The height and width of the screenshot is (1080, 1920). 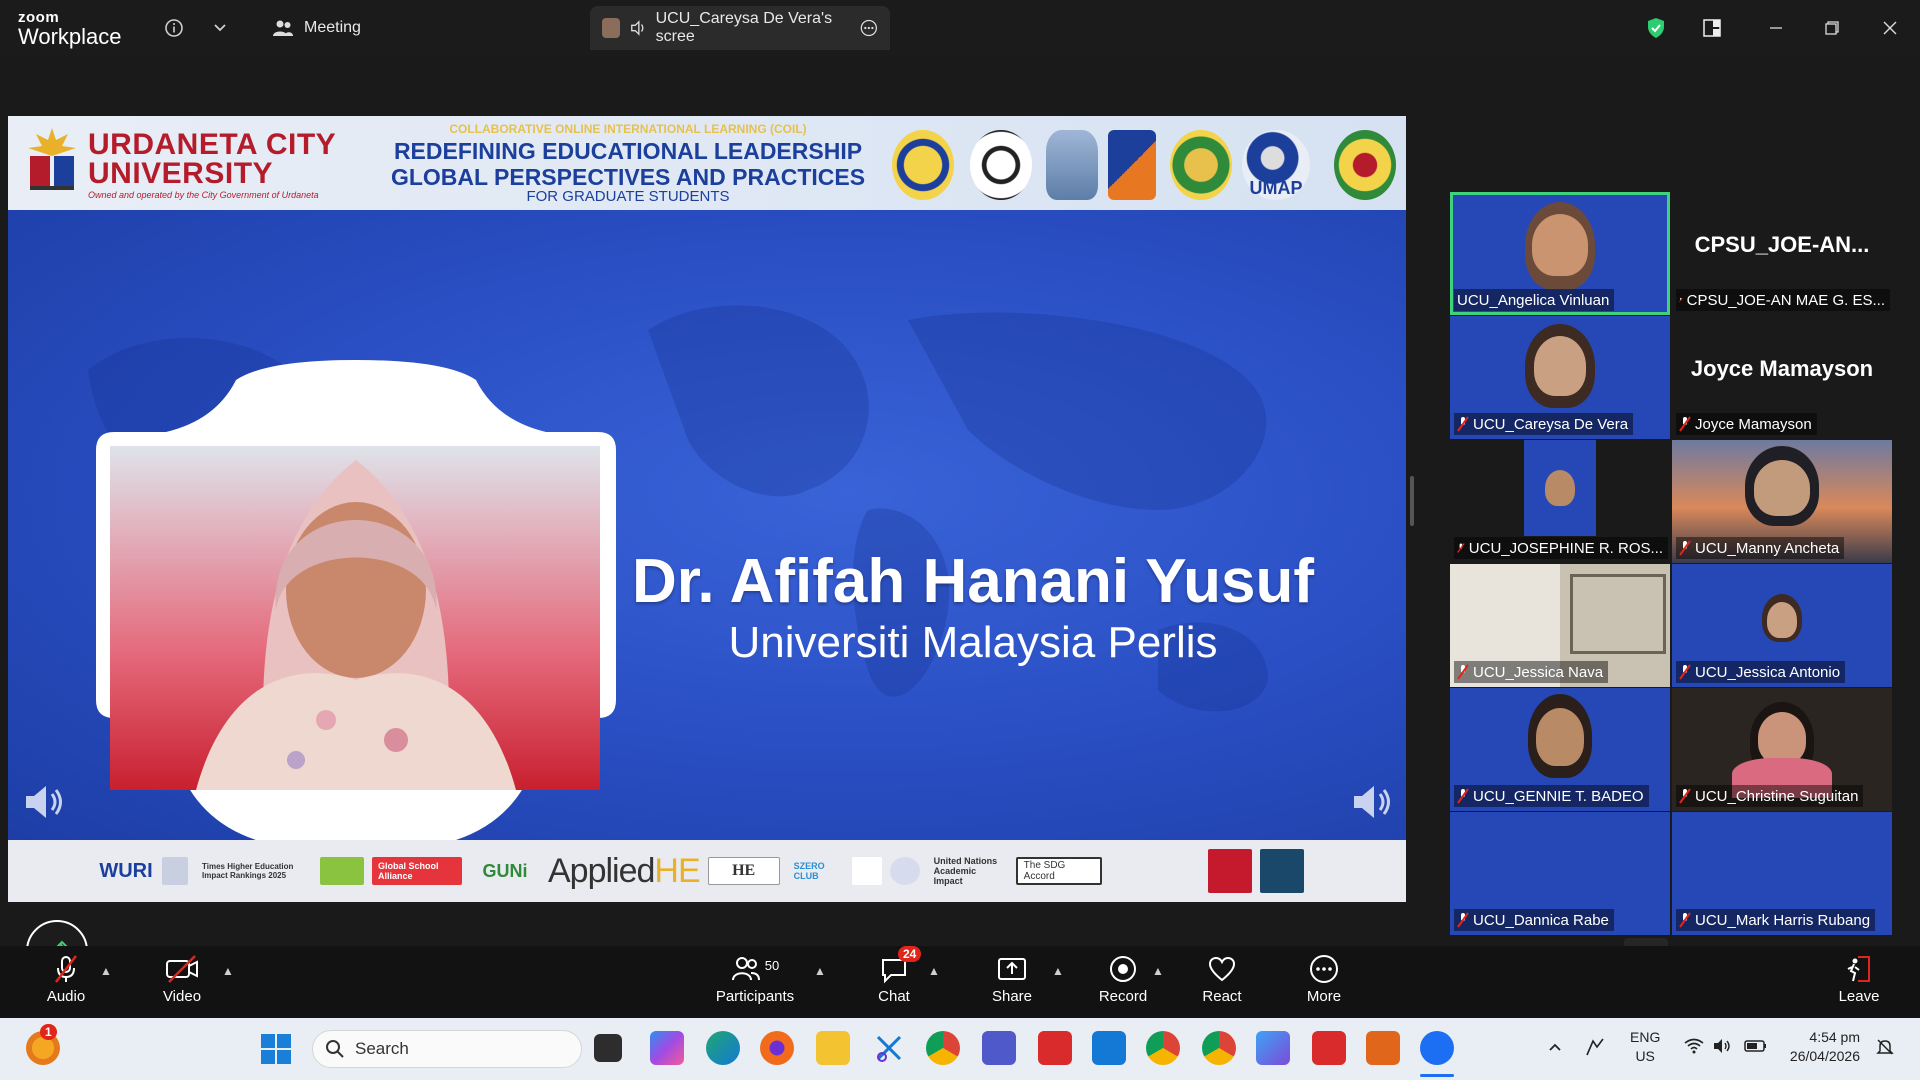 What do you see at coordinates (1123, 996) in the screenshot?
I see `record-label: Record` at bounding box center [1123, 996].